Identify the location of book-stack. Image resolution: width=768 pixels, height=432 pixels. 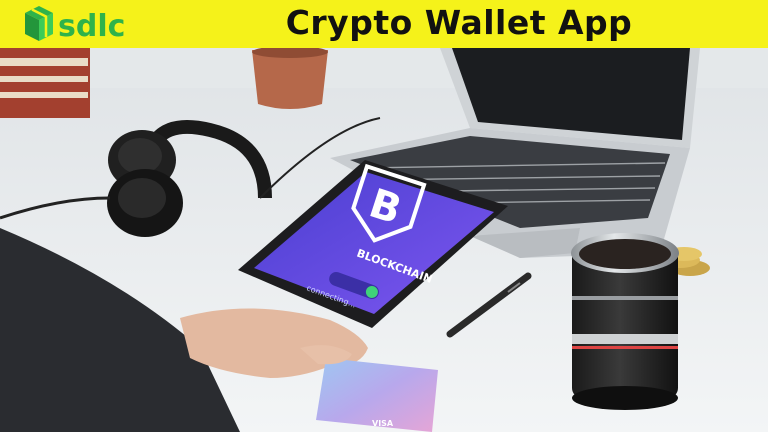
(45, 83).